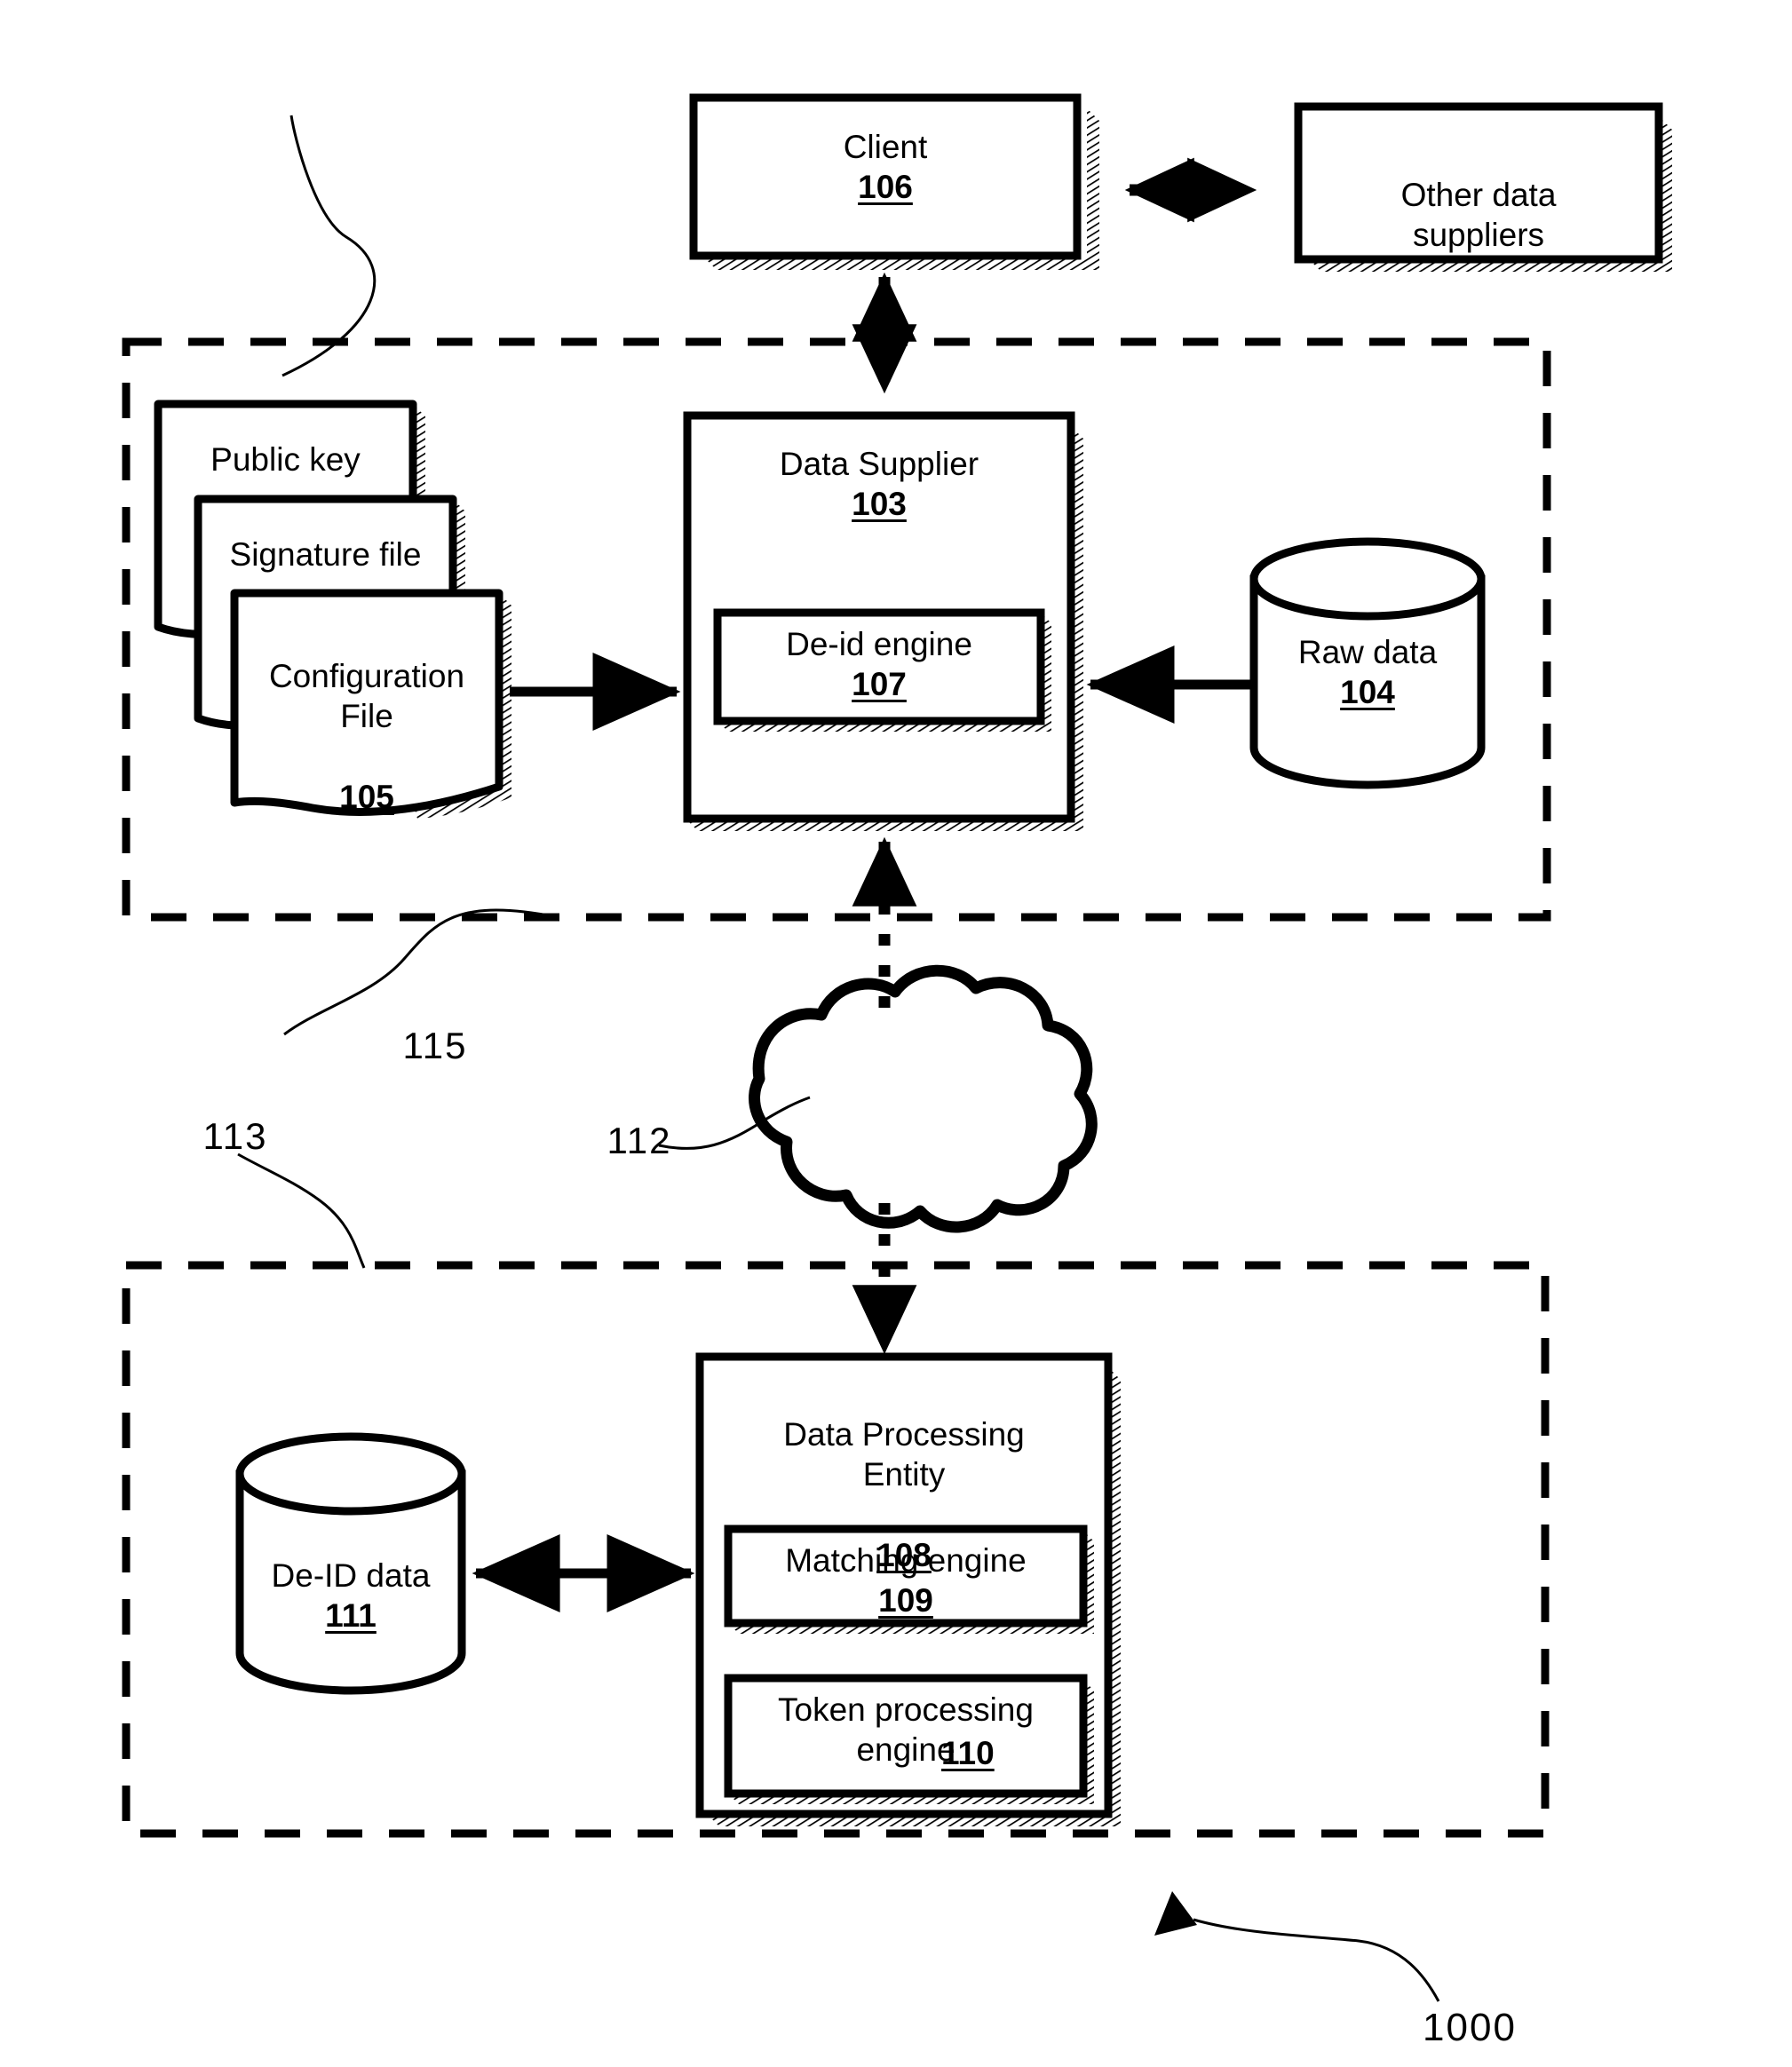 This screenshot has height=2067, width=1792. Describe the element at coordinates (879, 664) in the screenshot. I see `de-id-engine-label-group: De-id engine 107` at that location.